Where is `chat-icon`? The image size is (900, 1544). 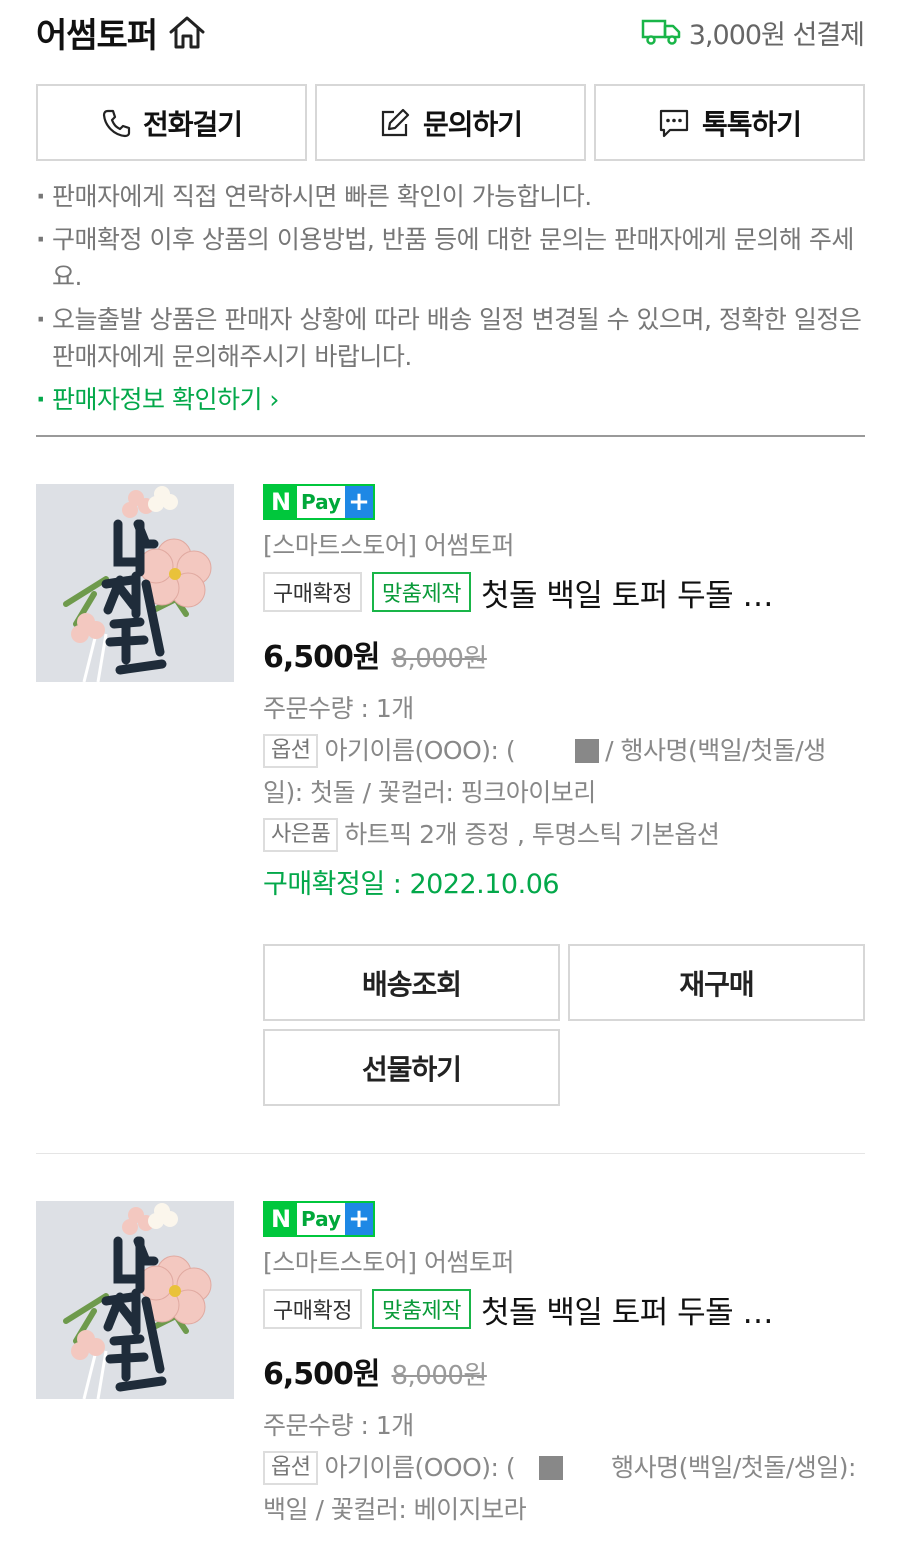
chat-icon is located at coordinates (674, 123).